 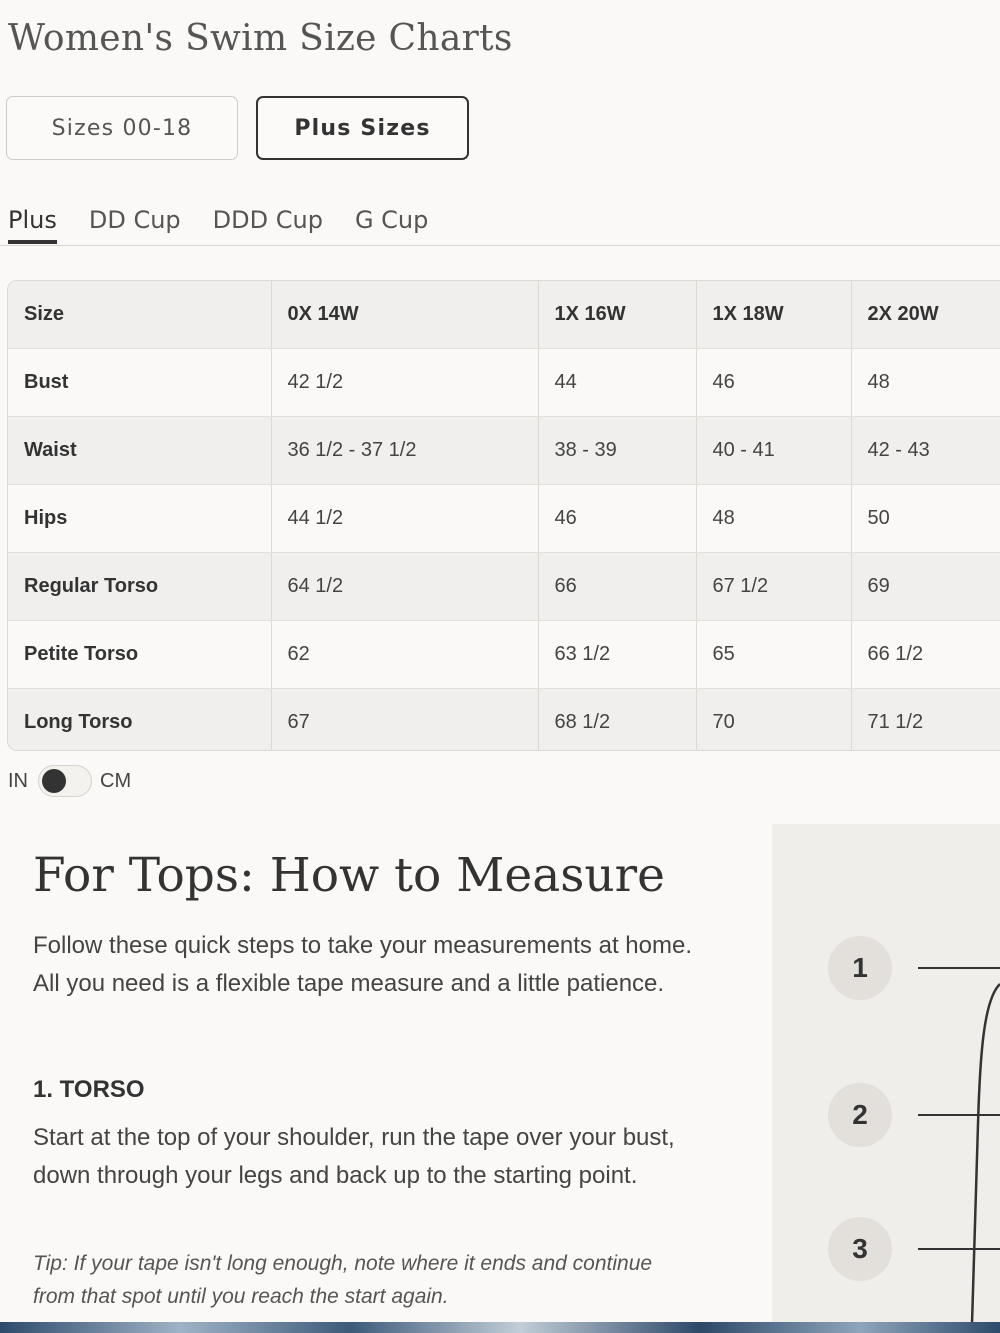 What do you see at coordinates (617, 382) in the screenshot?
I see `table-cell: 44` at bounding box center [617, 382].